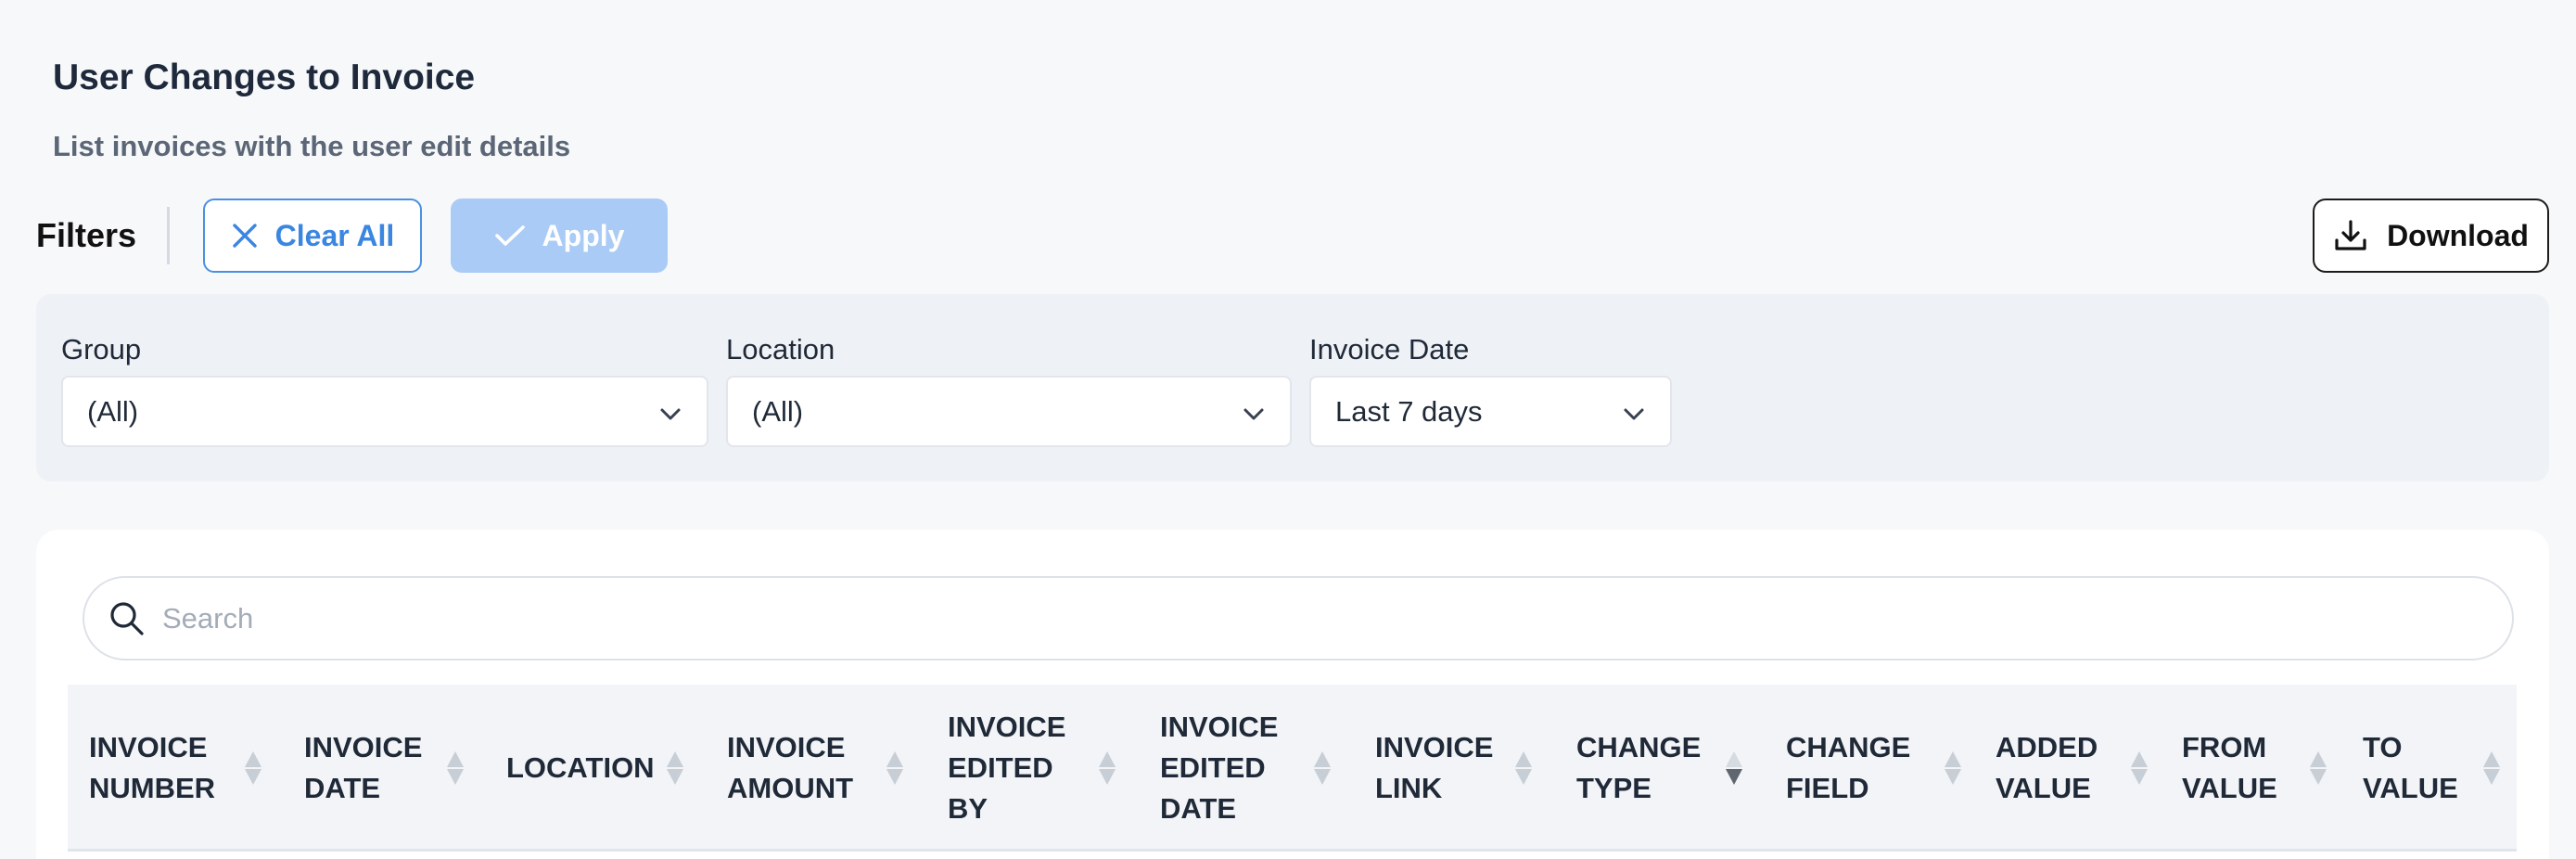 The width and height of the screenshot is (2576, 859). Describe the element at coordinates (1275, 618) in the screenshot. I see `search-input` at that location.